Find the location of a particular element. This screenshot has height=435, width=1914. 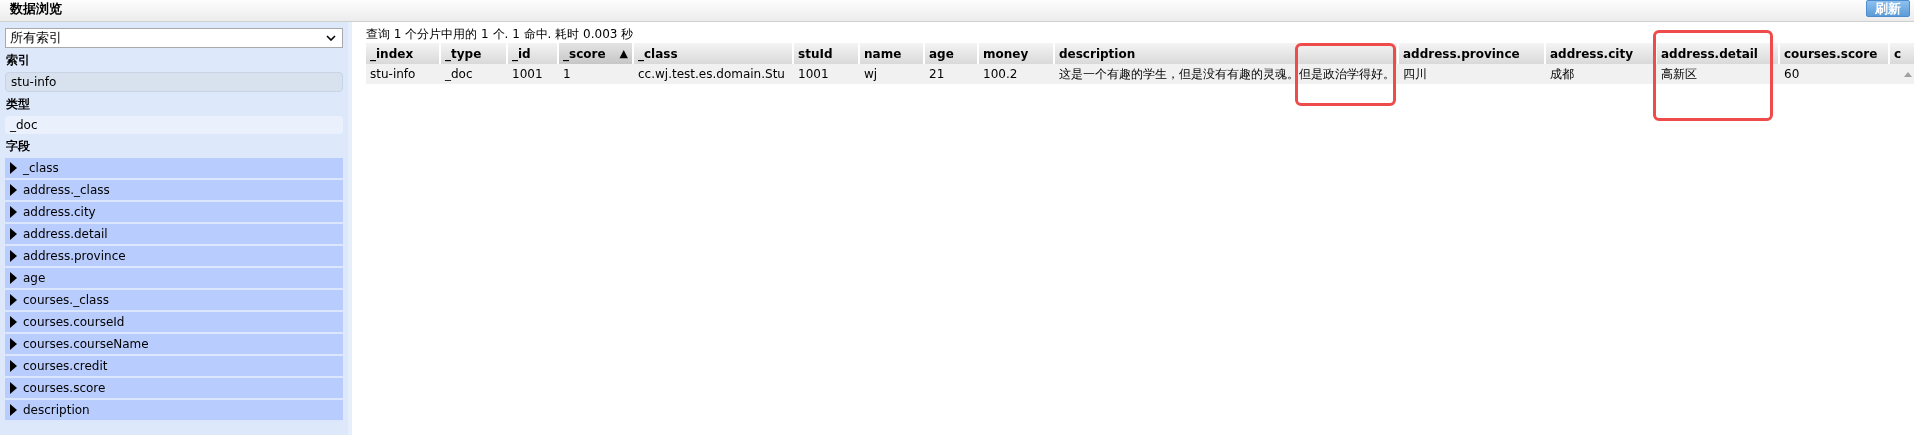

field-row: address.city is located at coordinates (174, 213).